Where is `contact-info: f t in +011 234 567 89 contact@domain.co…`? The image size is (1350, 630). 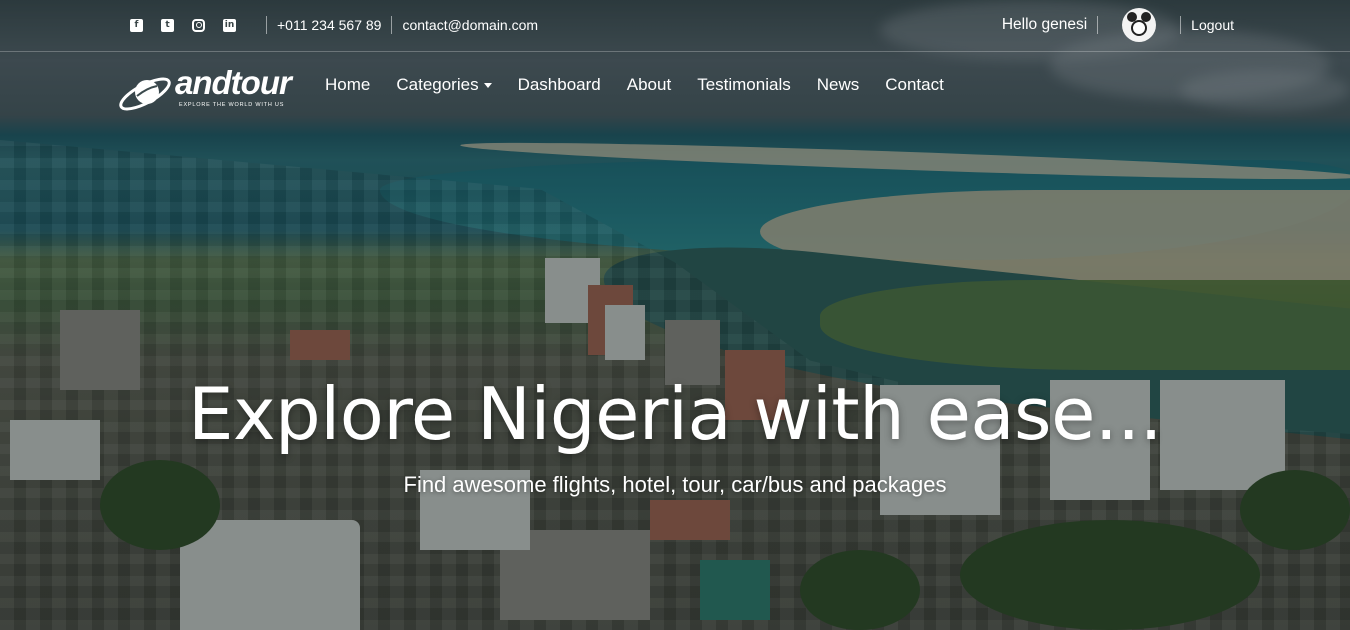
contact-info: f t in +011 234 567 89 contact@domain.co… is located at coordinates (334, 25).